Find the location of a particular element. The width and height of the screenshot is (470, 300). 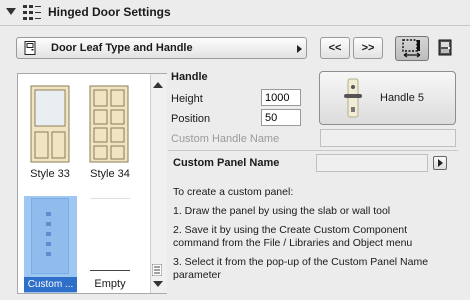

handle-preview-label: Handle 5 is located at coordinates (402, 98).